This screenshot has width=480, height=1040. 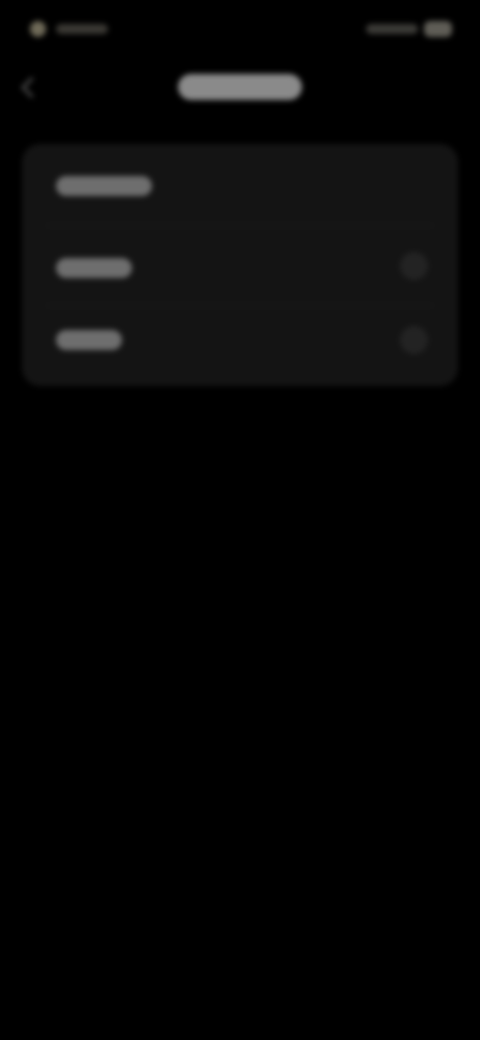 I want to click on status-time, so click(x=75, y=29).